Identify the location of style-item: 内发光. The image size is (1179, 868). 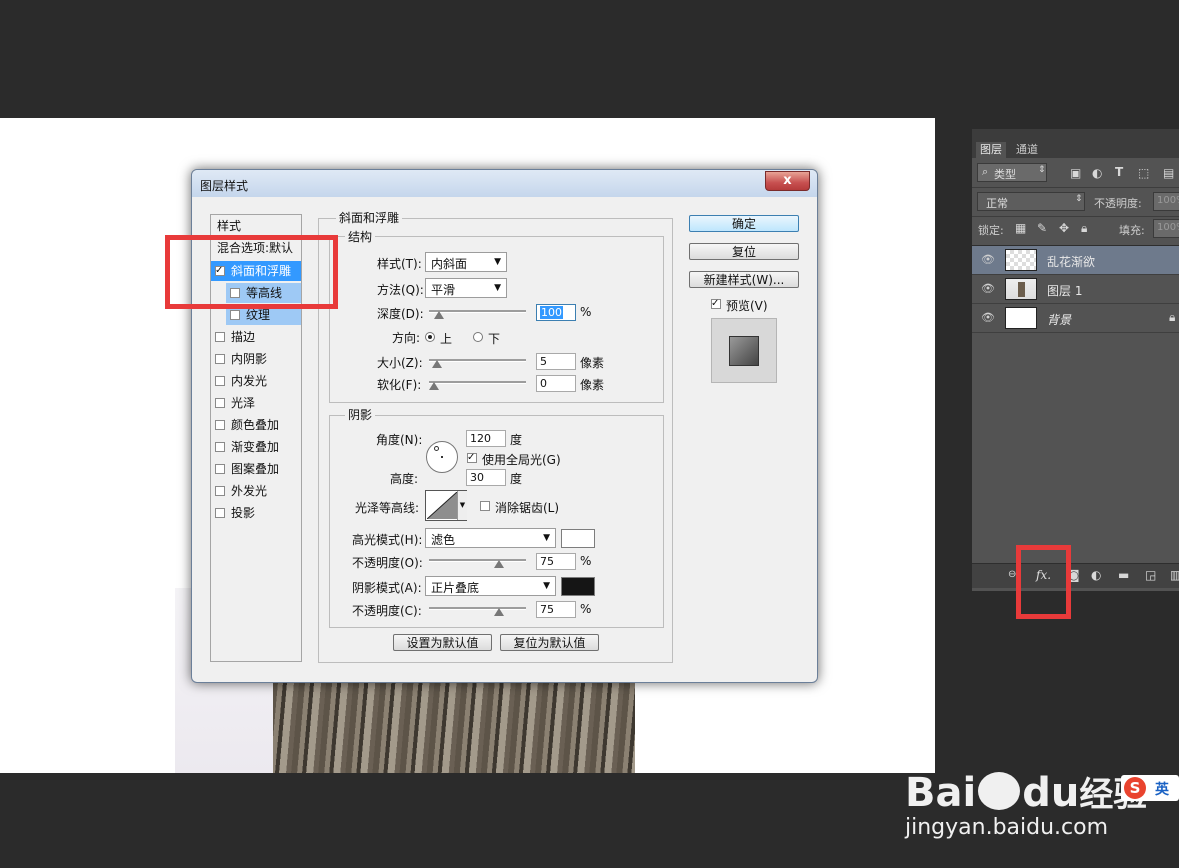
(256, 381).